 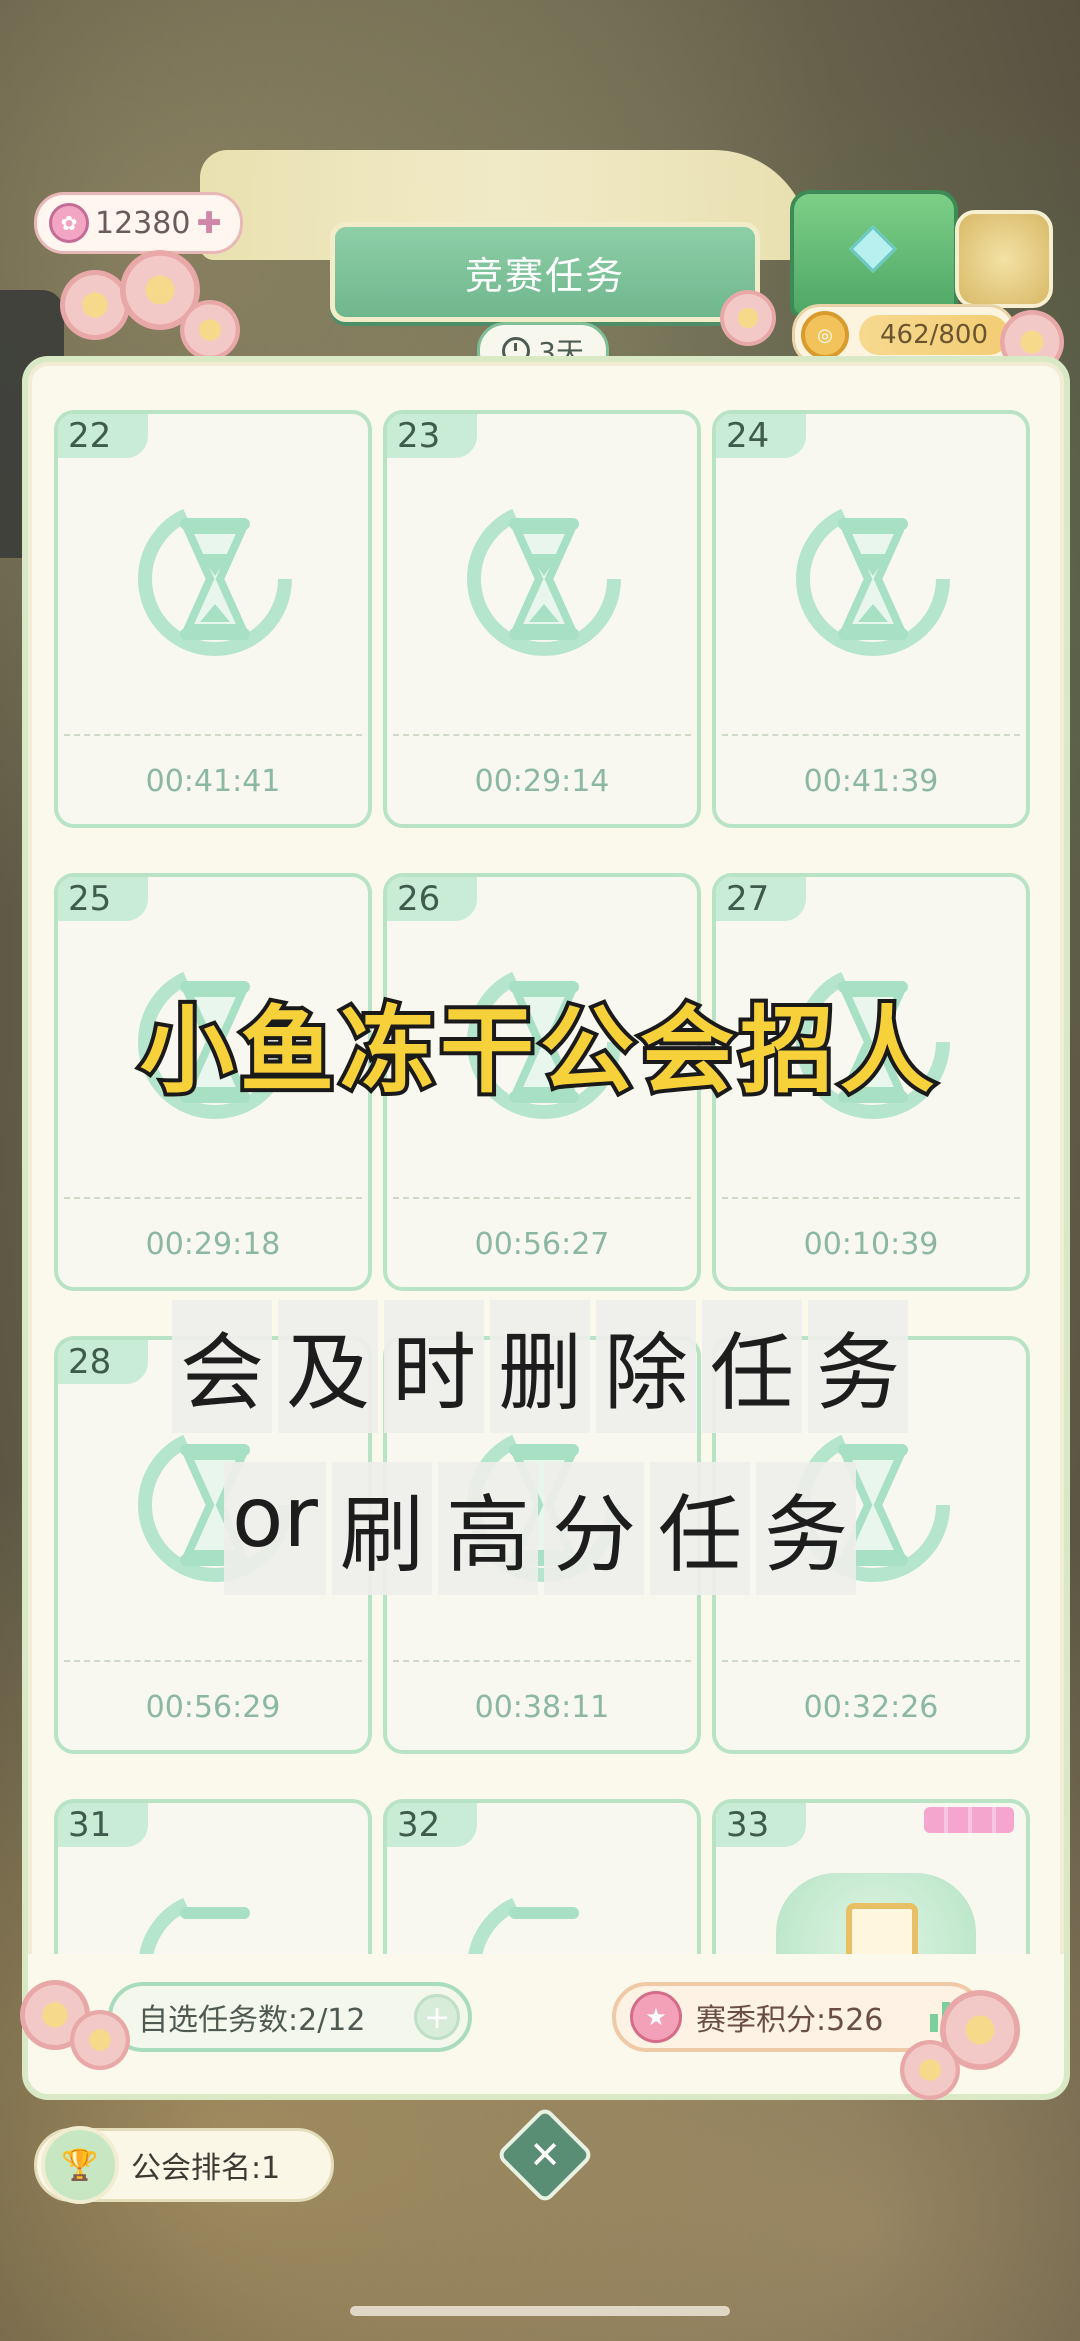 I want to click on page-title: 竞赛任务, so click(x=545, y=272).